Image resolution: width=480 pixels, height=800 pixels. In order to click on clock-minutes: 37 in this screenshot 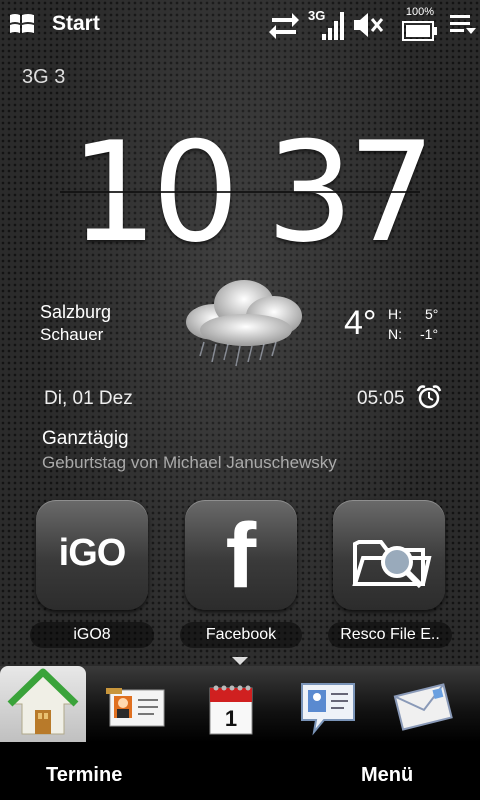, I will do `click(351, 193)`.